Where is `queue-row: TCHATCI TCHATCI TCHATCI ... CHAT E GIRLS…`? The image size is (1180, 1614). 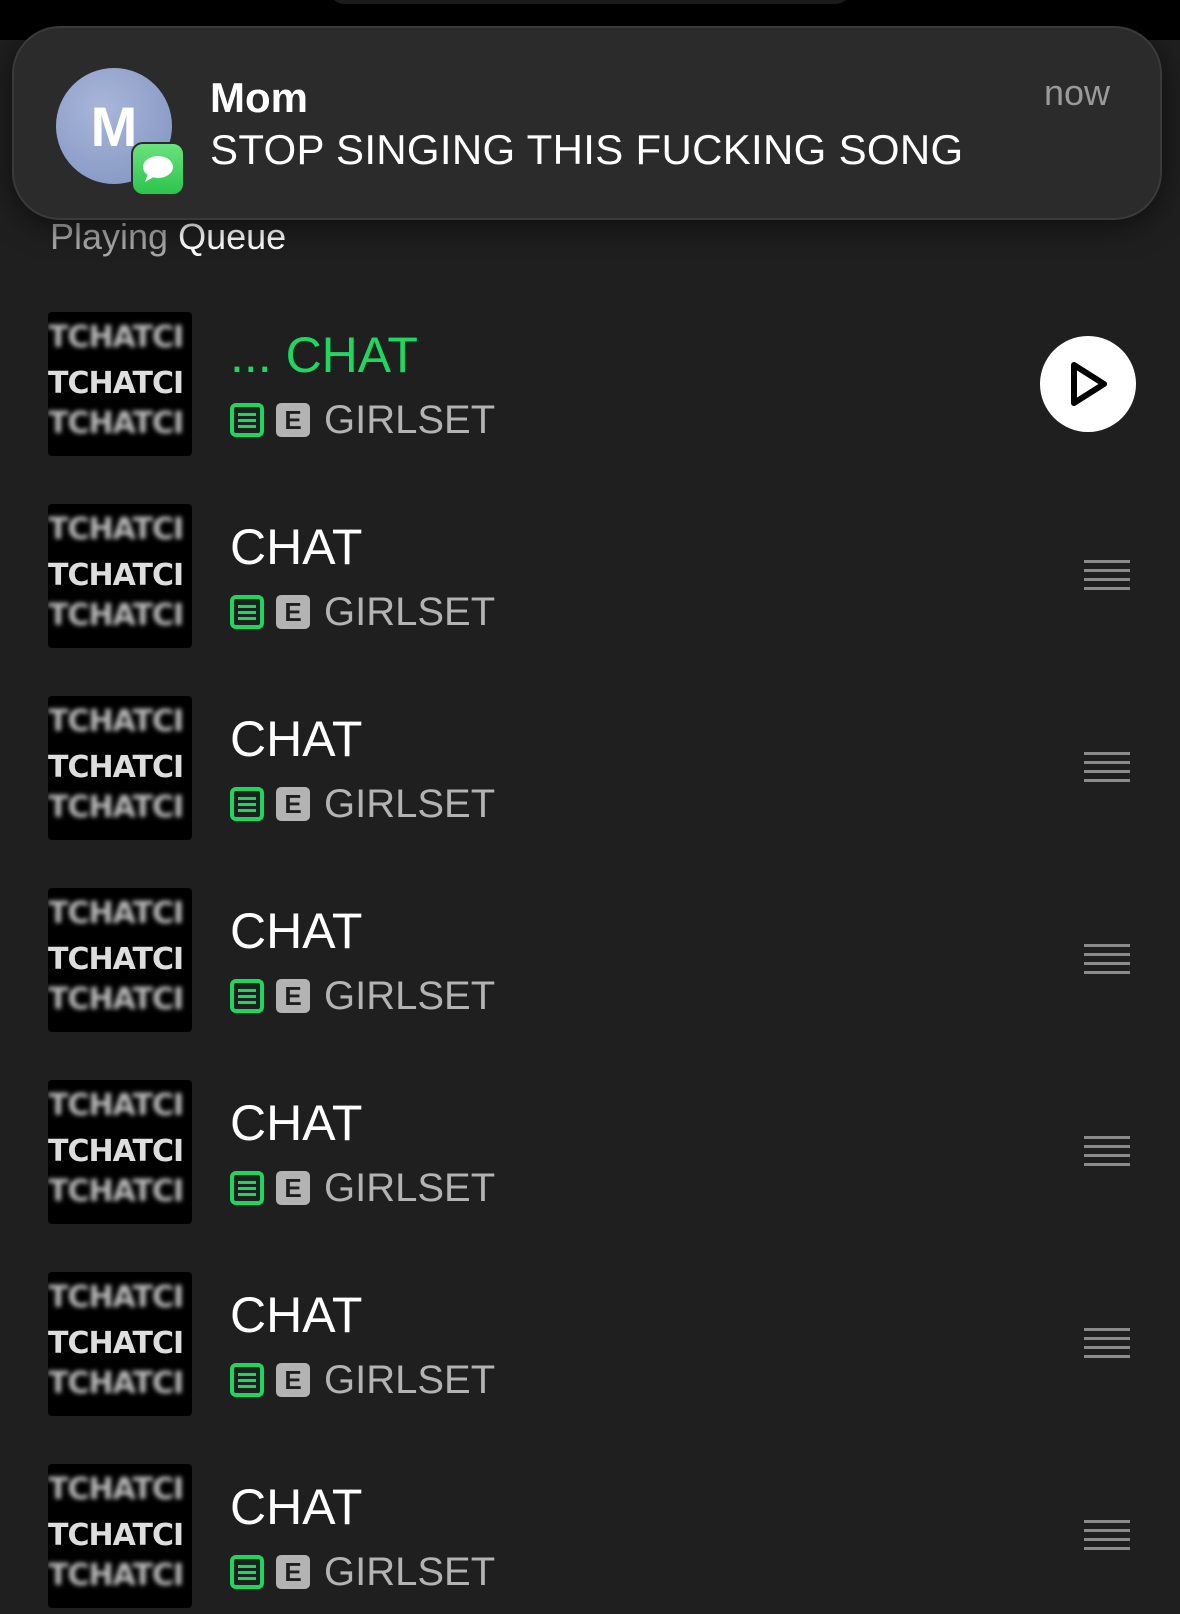
queue-row: TCHATCI TCHATCI TCHATCI ... CHAT E GIRLS… is located at coordinates (590, 387).